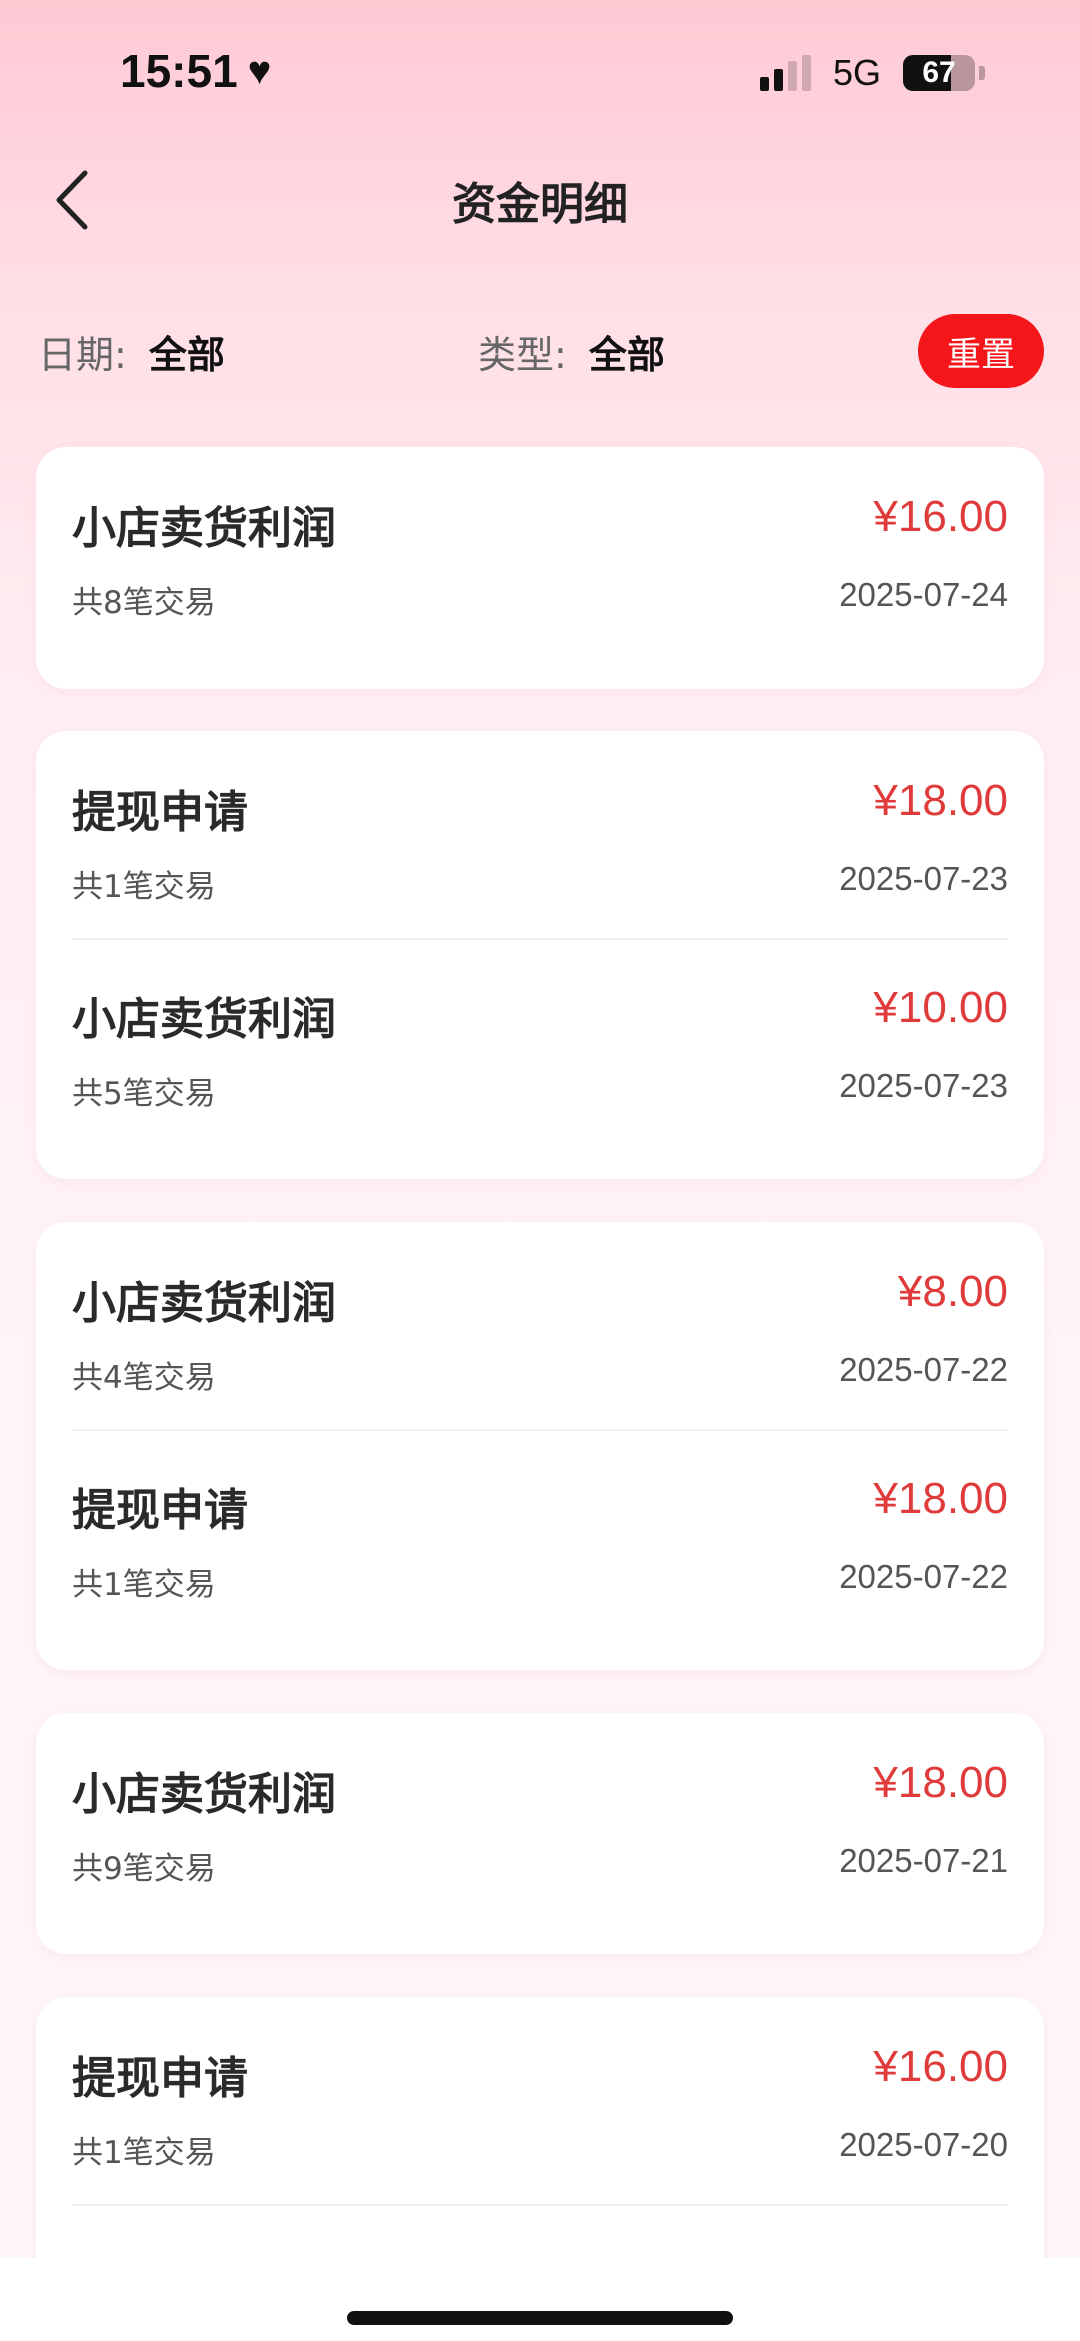  I want to click on record-date: 2025-07-24, so click(923, 594).